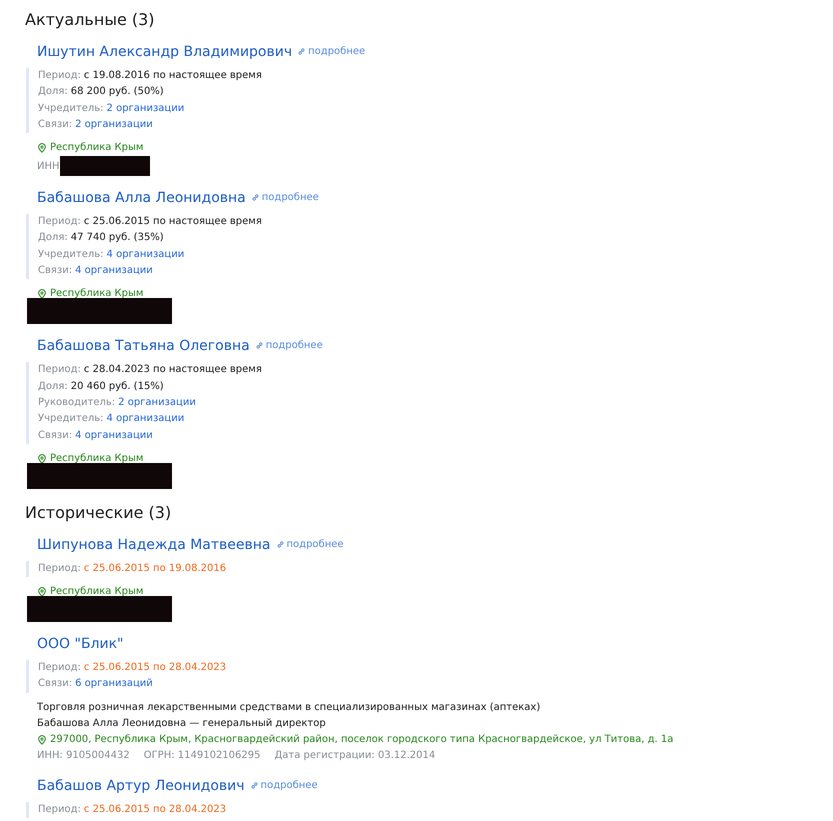  I want to click on entity-name-link: Ишутин Александр Владимирович, so click(164, 52).